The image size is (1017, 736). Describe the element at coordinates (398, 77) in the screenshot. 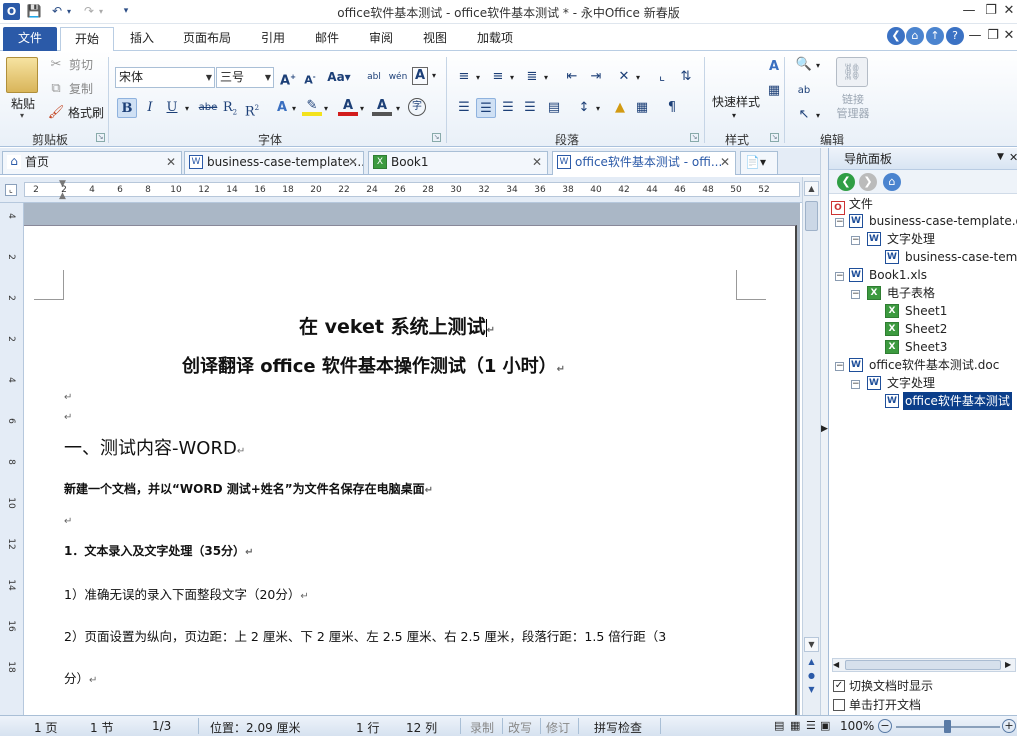

I see `character-scale-icon: wén` at that location.